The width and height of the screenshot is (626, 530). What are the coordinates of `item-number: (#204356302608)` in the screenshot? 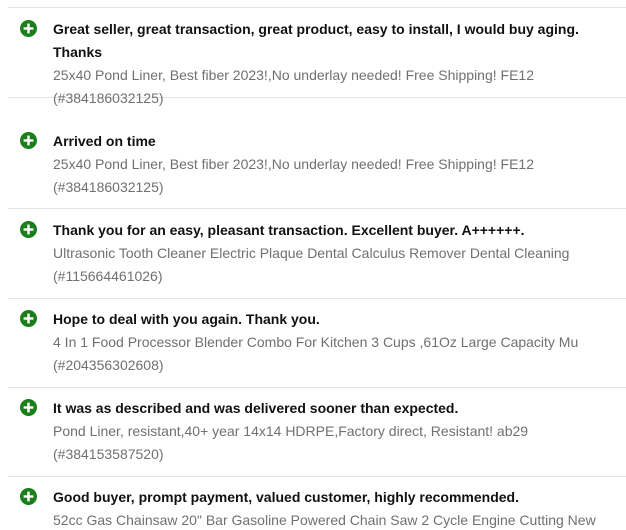 It's located at (108, 365).